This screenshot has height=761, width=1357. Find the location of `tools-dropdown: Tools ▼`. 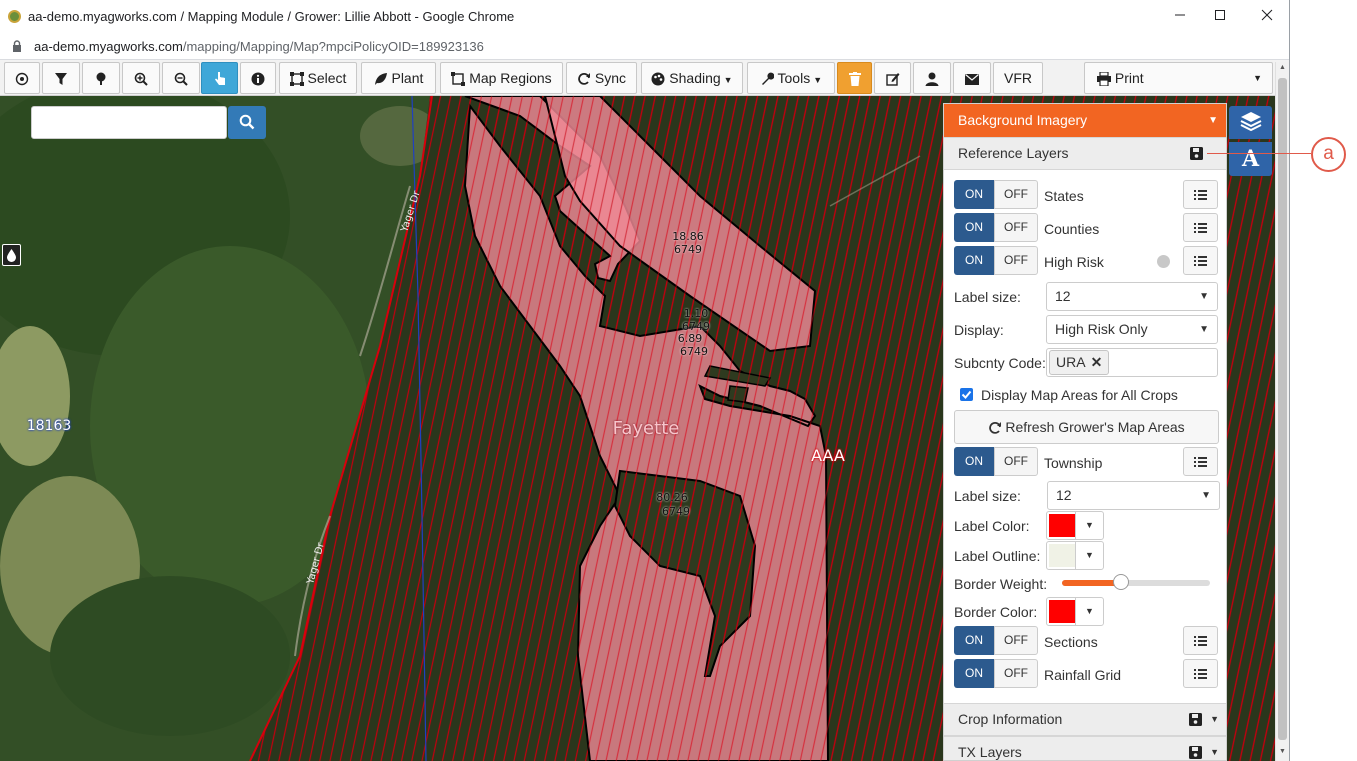

tools-dropdown: Tools ▼ is located at coordinates (791, 78).